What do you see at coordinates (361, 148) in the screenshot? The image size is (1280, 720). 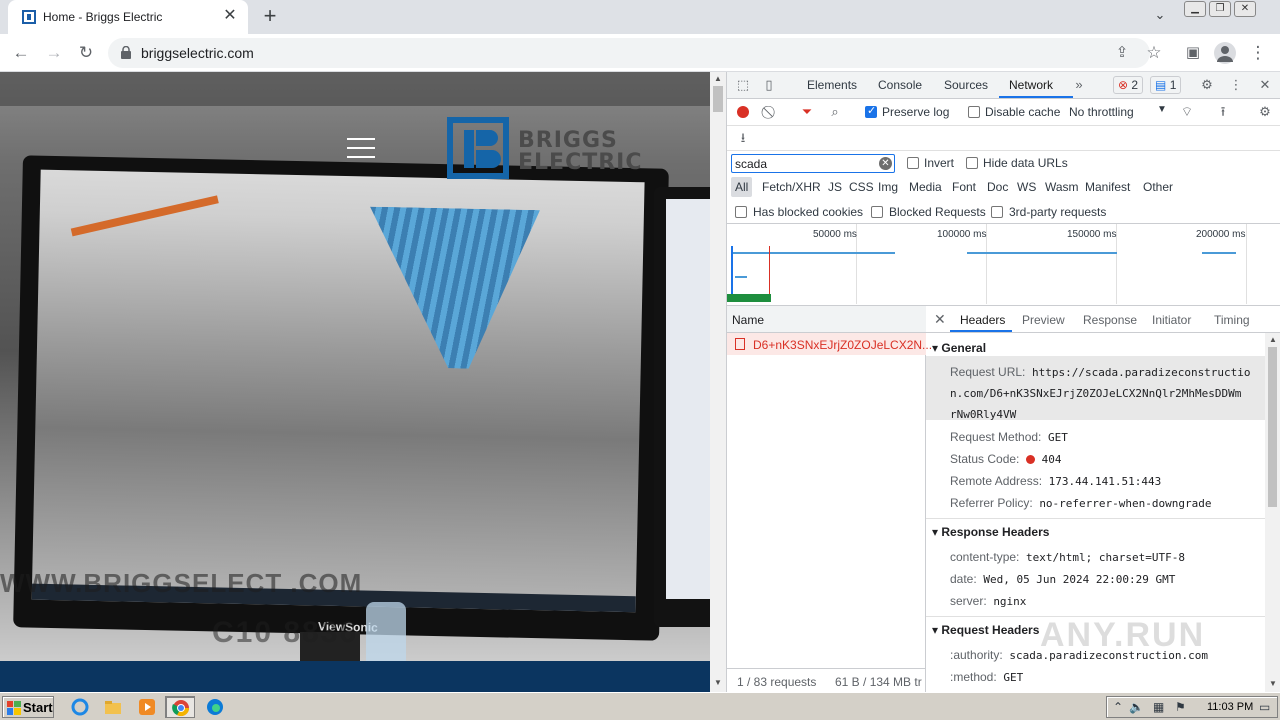 I see `hamburger-menu-icon` at bounding box center [361, 148].